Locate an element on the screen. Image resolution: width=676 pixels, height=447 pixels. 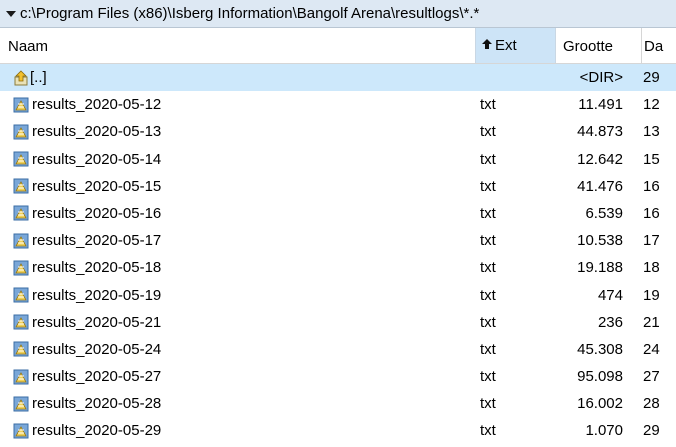
file-size: 10.538 is located at coordinates (600, 241).